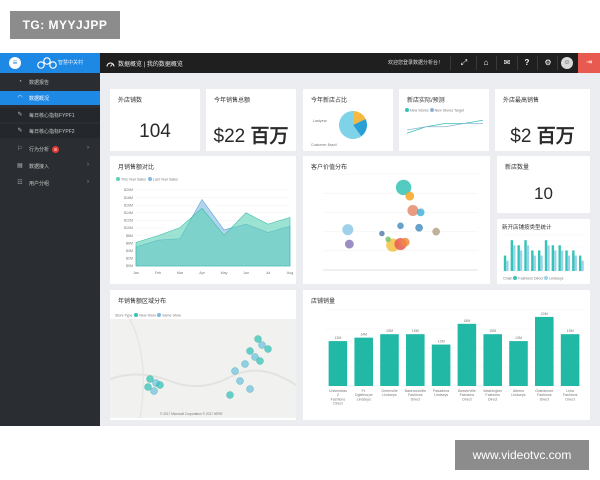  Describe the element at coordinates (15, 63) in the screenshot. I see `menu-toggle-icon: ≡` at that location.